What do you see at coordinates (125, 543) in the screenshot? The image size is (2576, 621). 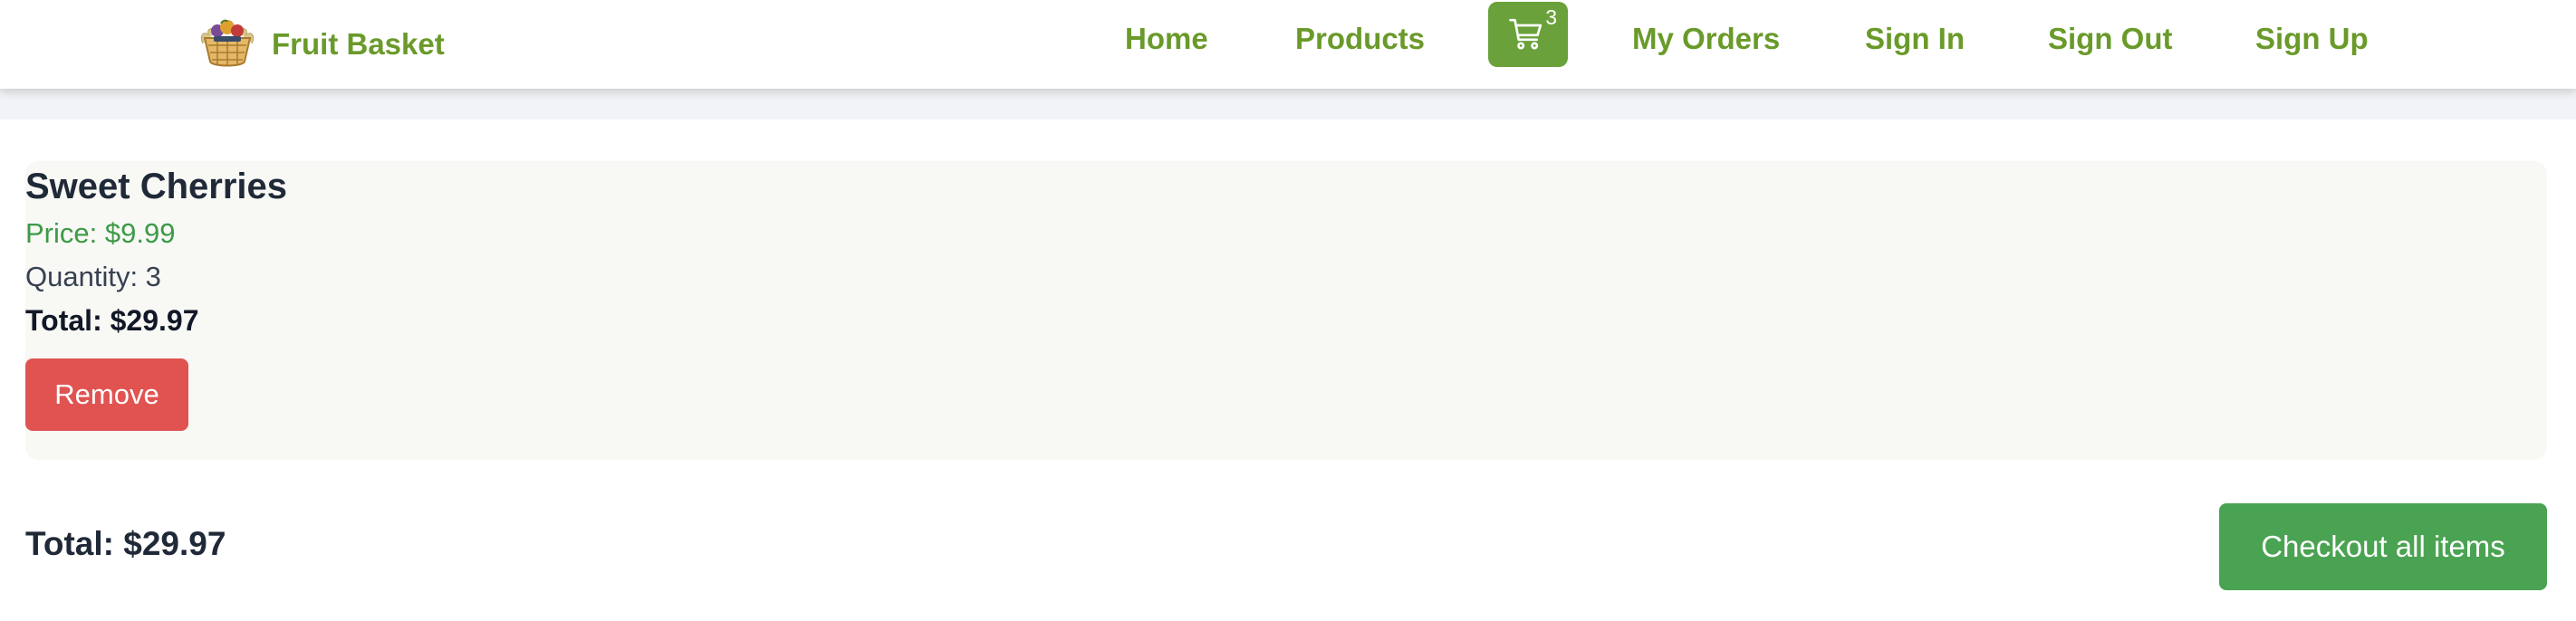 I see `cart-grand-total: Total: $29.97` at bounding box center [125, 543].